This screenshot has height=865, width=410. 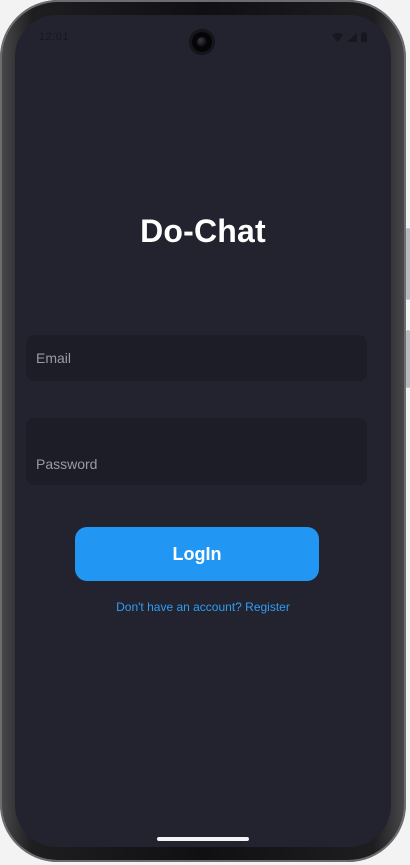 What do you see at coordinates (201, 457) in the screenshot?
I see `password-input` at bounding box center [201, 457].